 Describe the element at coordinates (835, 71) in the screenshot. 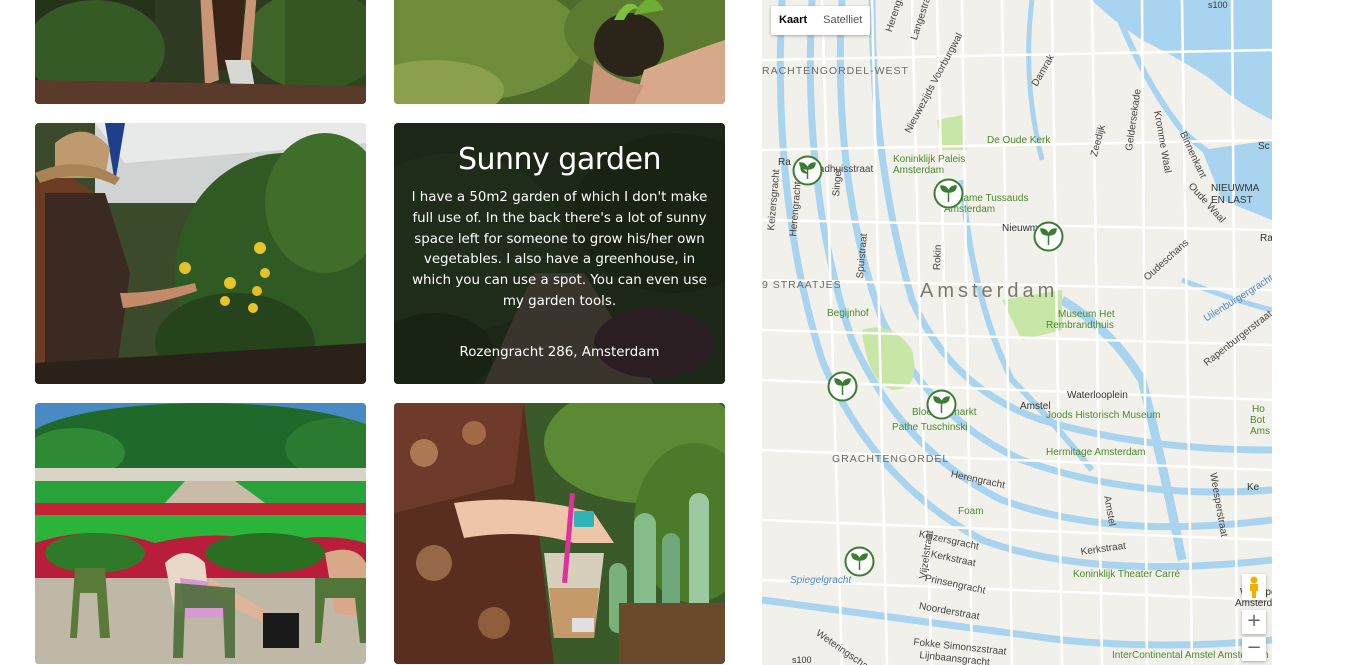

I see `map-label-grachtengordel-west: RACHTENGORDEL-WEST` at that location.